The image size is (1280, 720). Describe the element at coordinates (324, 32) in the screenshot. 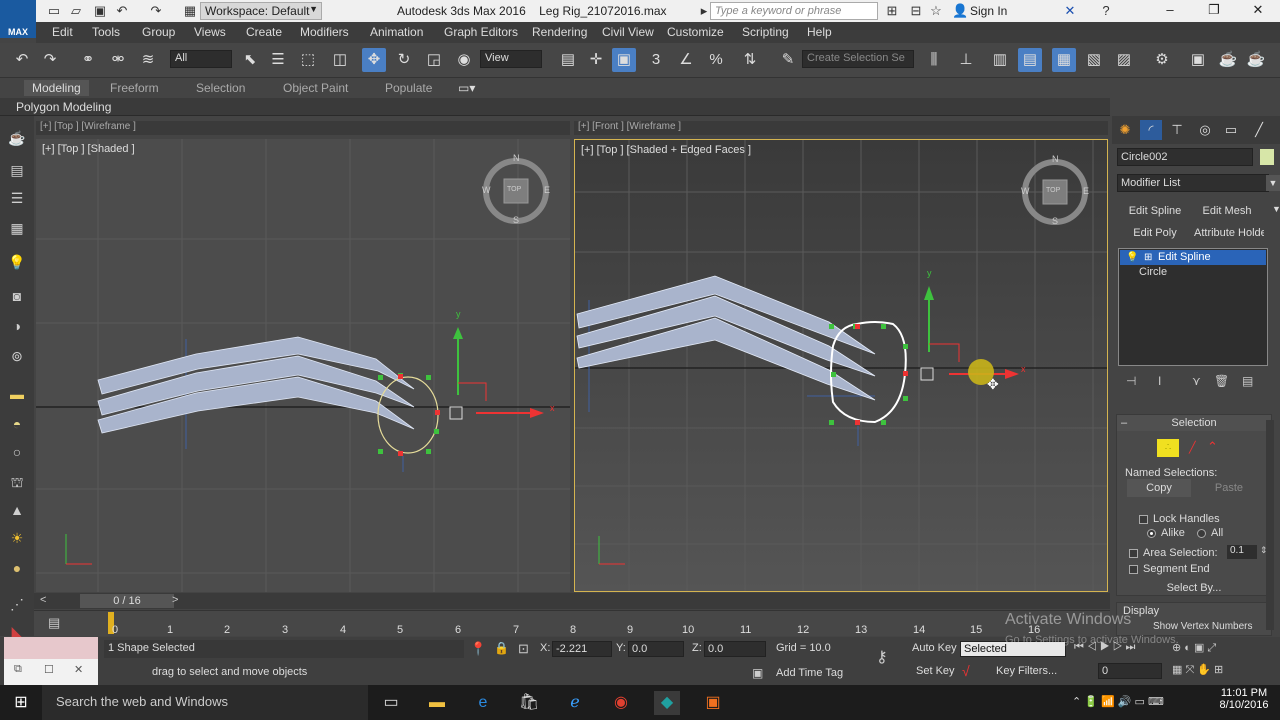

I see `menu-modifiers: Modifiers` at that location.